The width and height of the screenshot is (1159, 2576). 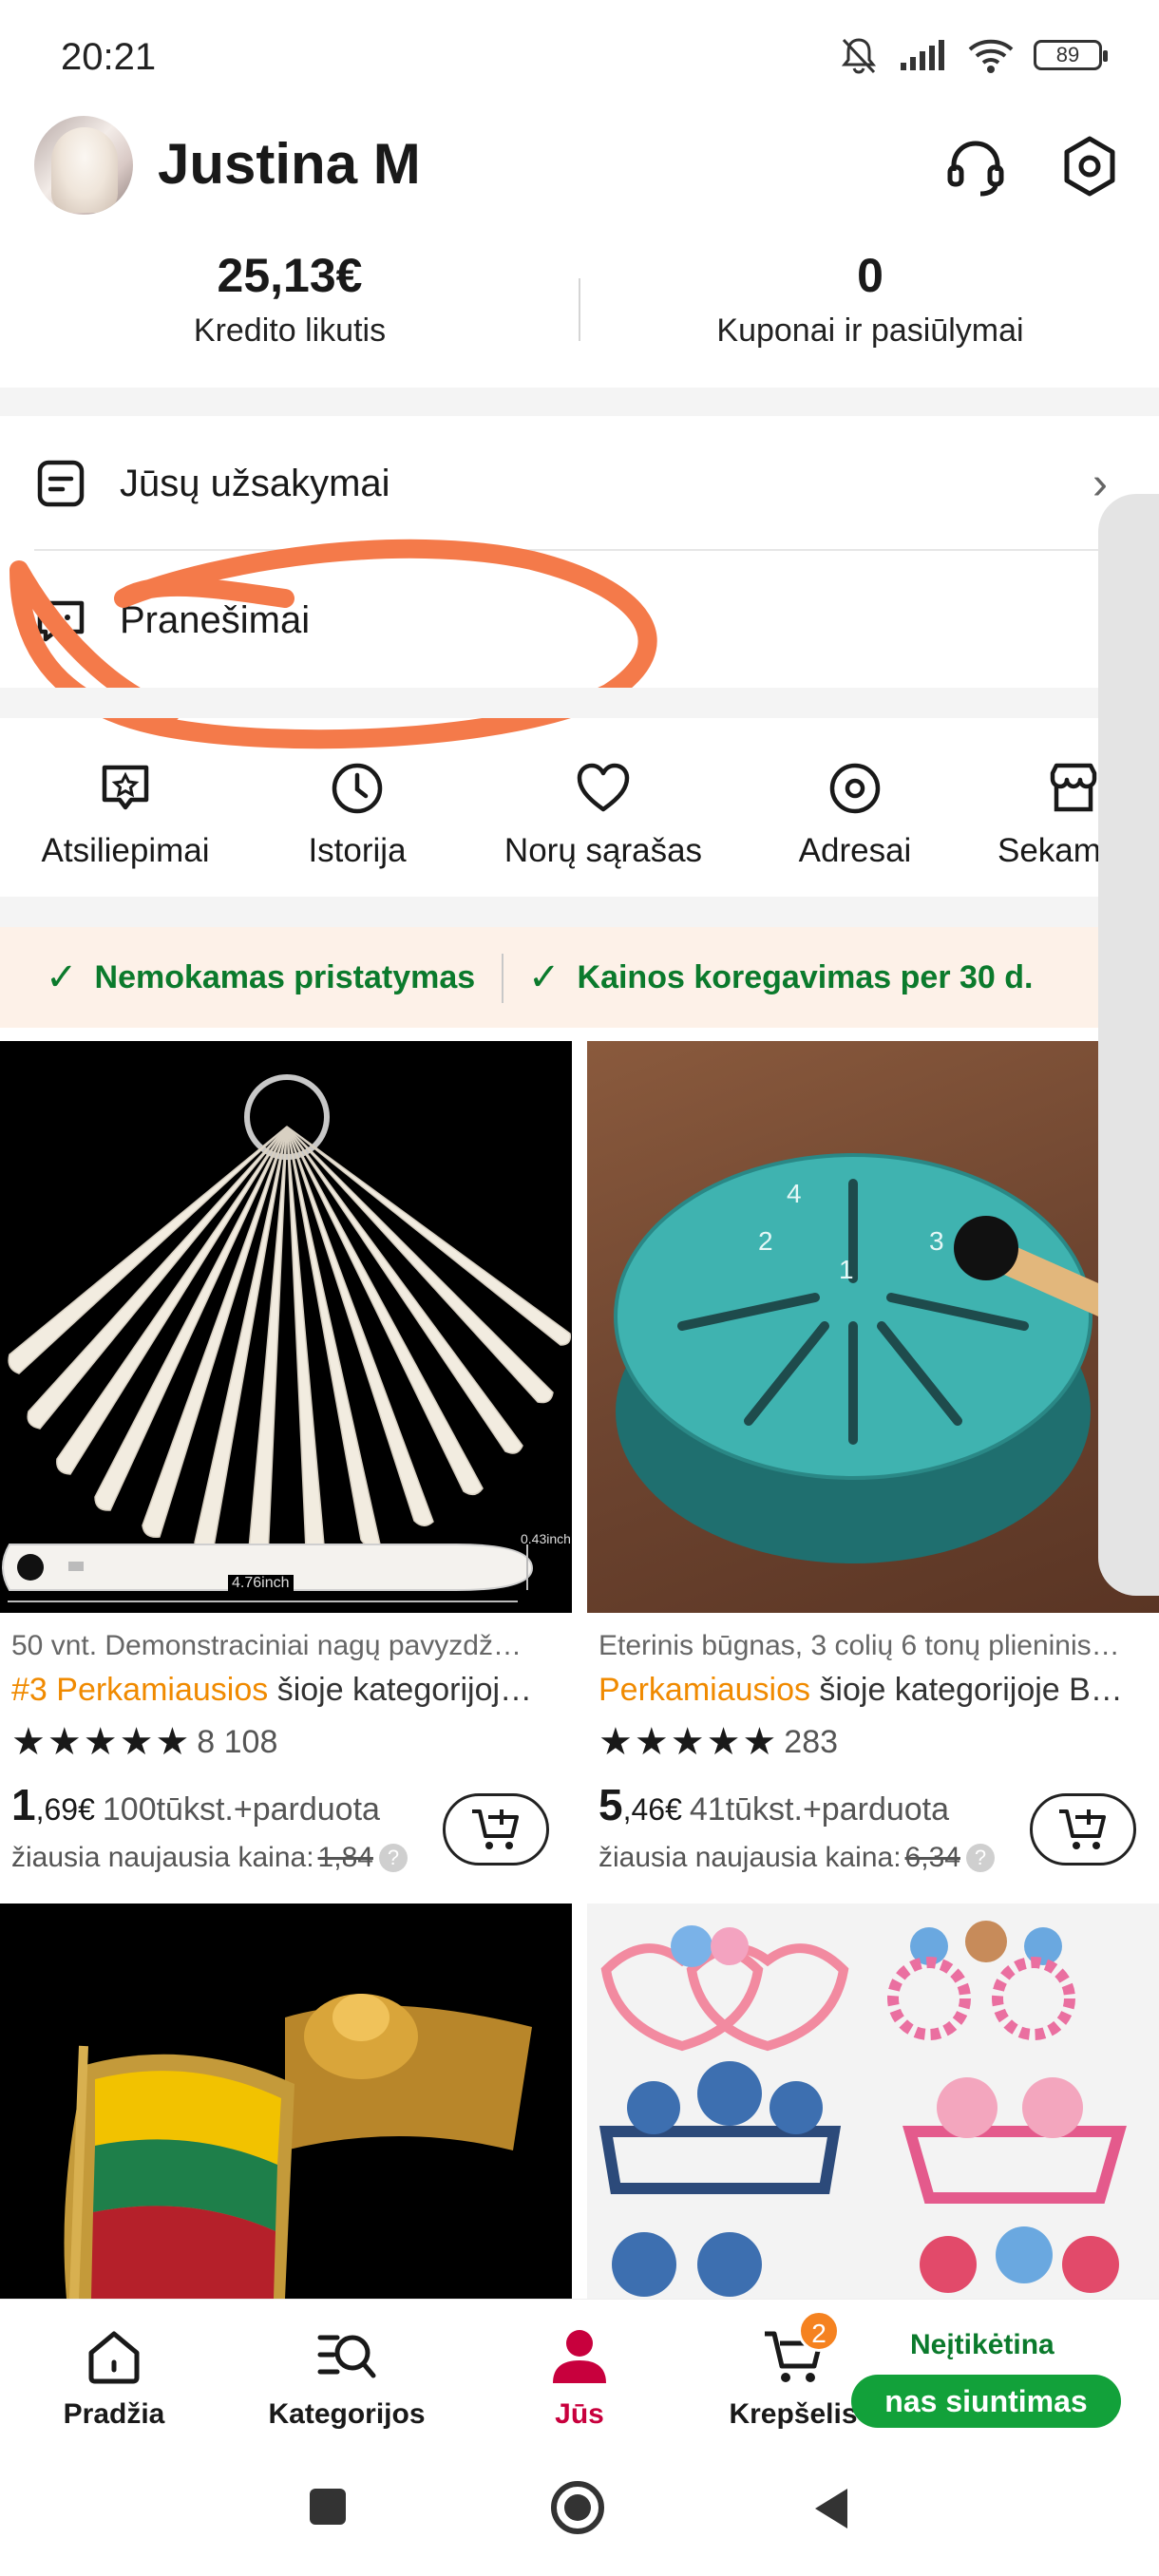 What do you see at coordinates (859, 56) in the screenshot?
I see `bell-muted-icon` at bounding box center [859, 56].